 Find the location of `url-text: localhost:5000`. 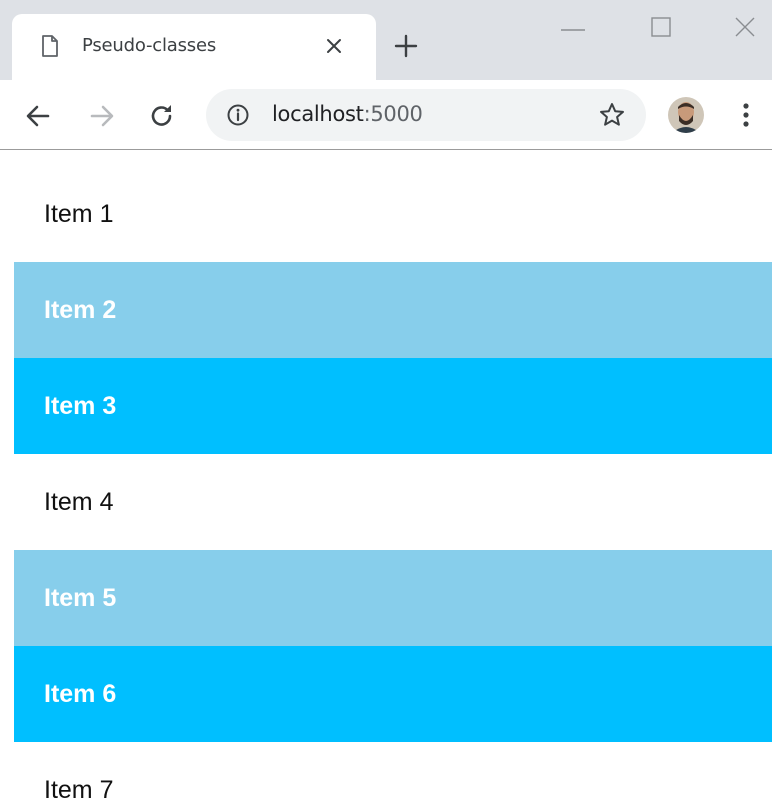

url-text: localhost:5000 is located at coordinates (347, 114).